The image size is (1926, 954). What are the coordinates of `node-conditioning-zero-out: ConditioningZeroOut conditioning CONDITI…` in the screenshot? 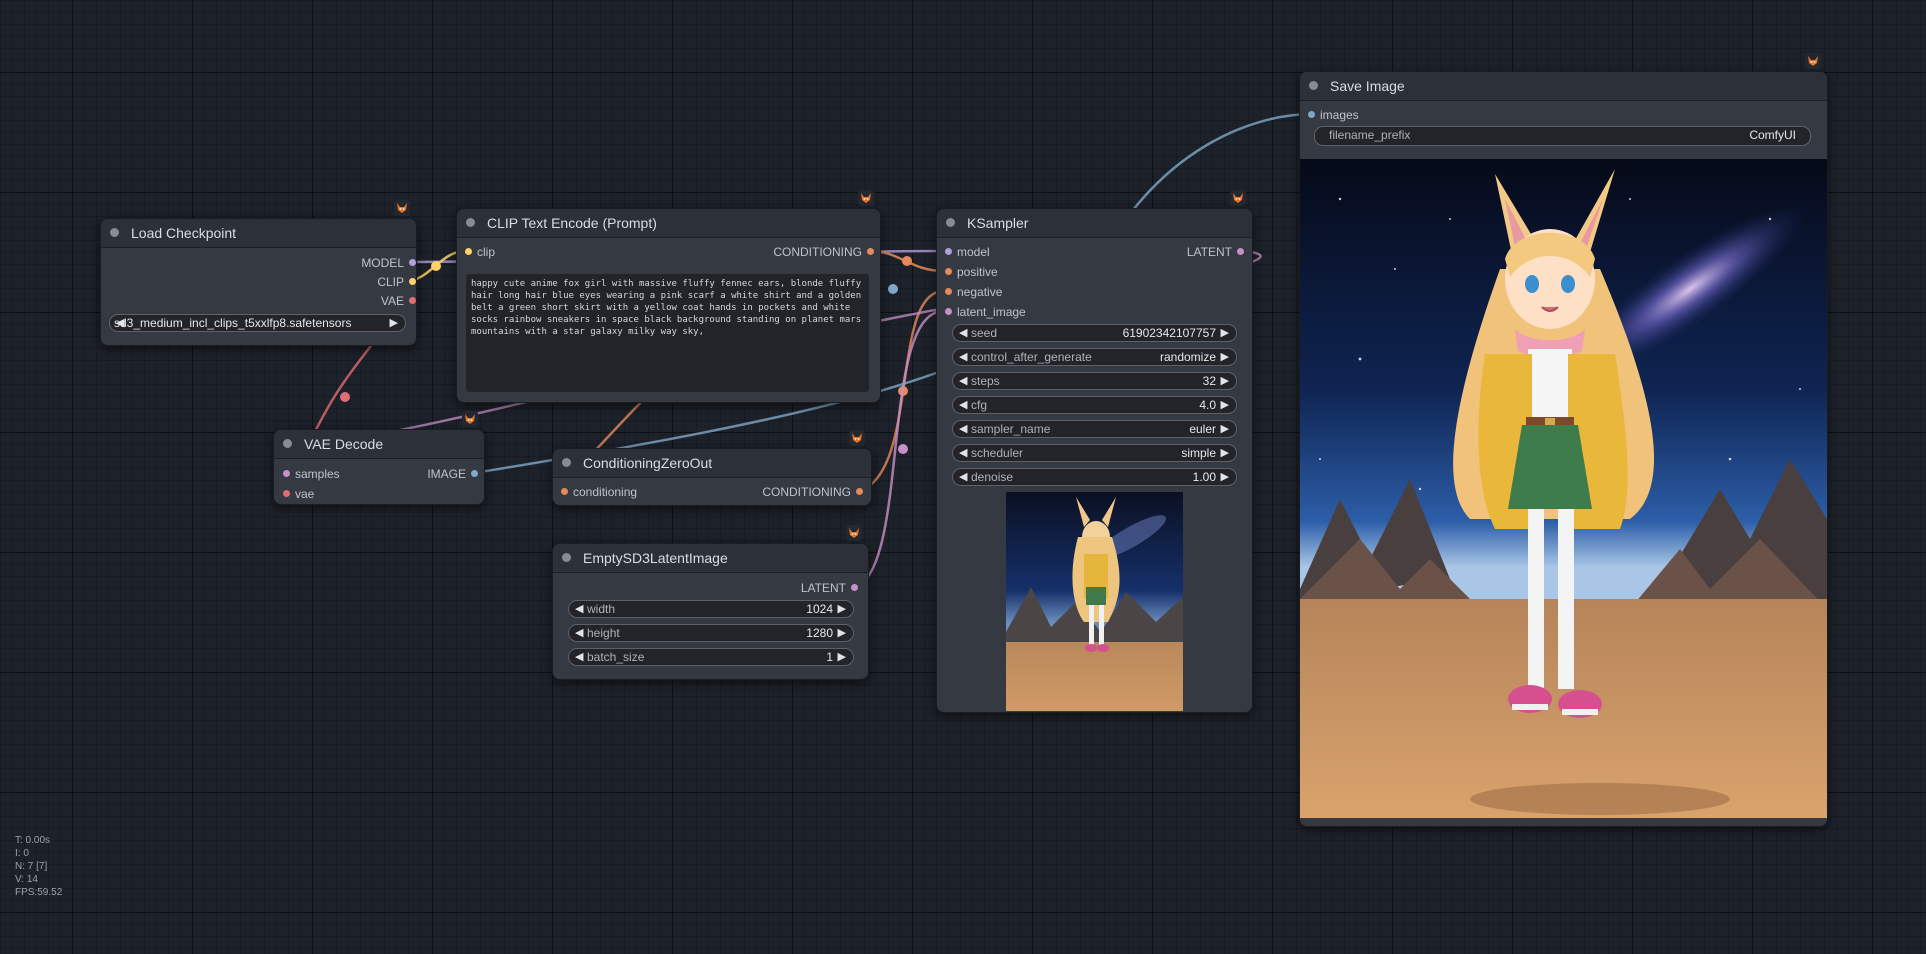 It's located at (712, 468).